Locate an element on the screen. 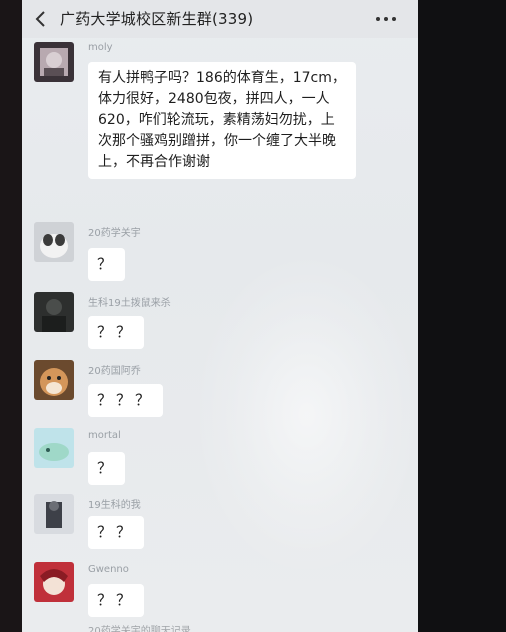 Image resolution: width=506 pixels, height=632 pixels. chat-header: 广药大学城校区新生群(339) is located at coordinates (220, 19).